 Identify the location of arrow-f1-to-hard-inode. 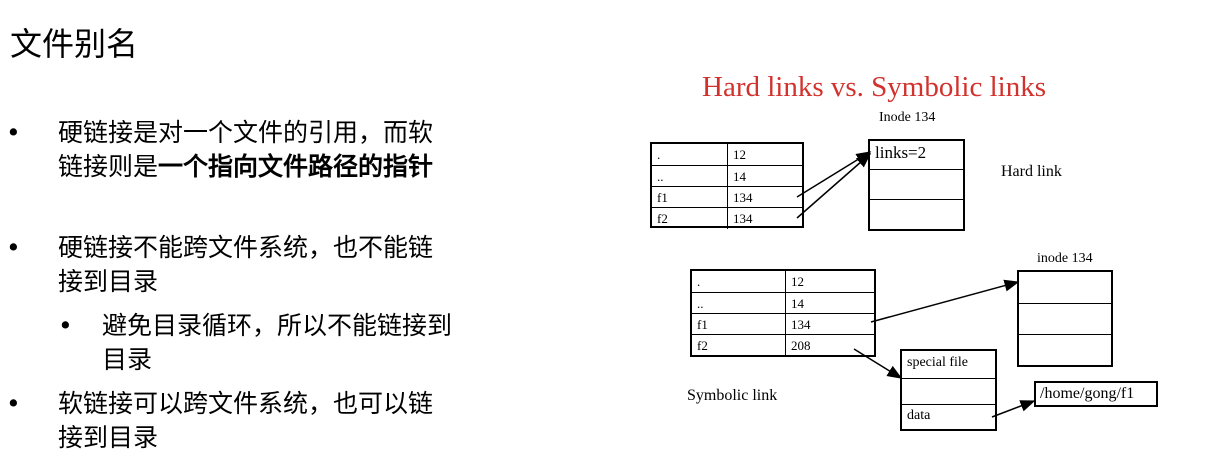
(834, 174).